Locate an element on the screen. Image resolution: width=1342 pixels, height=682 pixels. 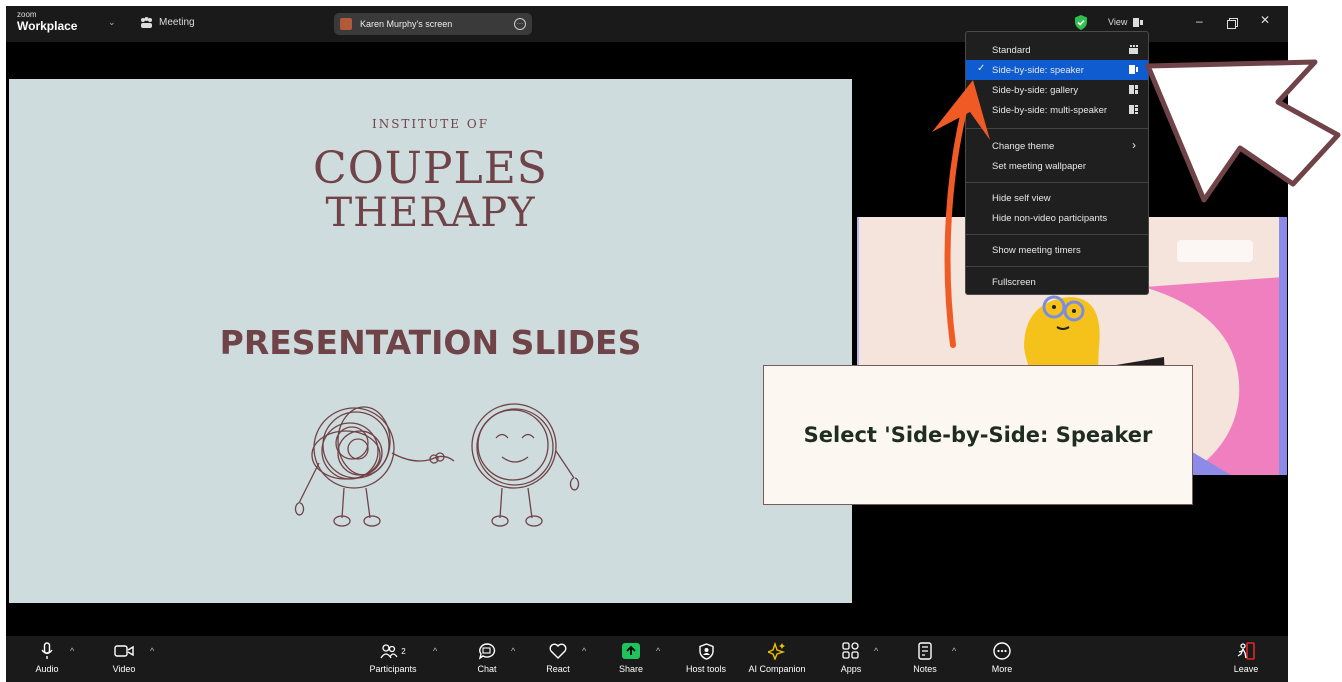
pointer-cursor-icon is located at coordinates (1243, 131).